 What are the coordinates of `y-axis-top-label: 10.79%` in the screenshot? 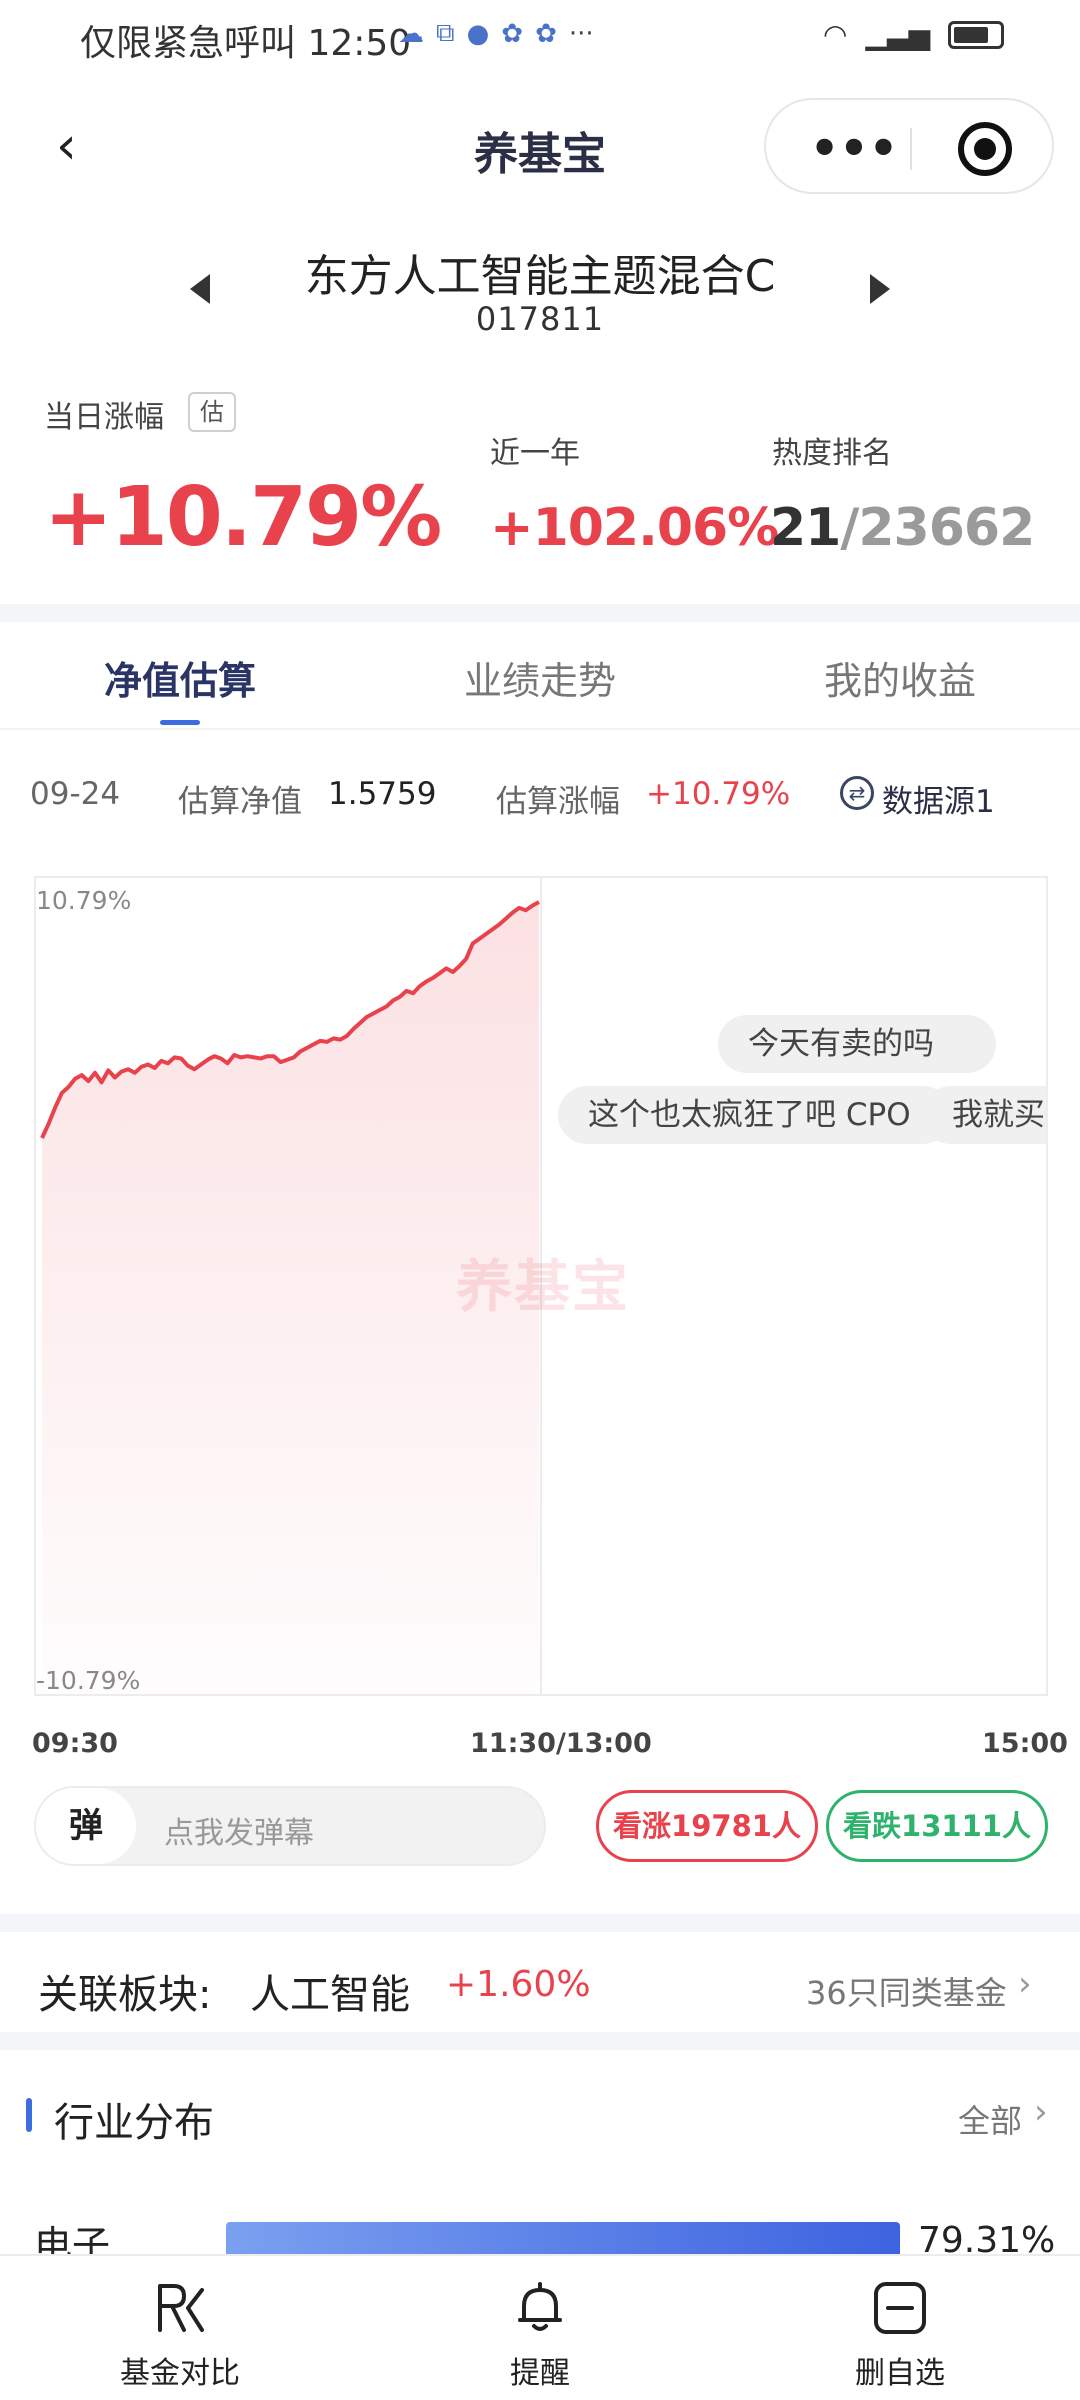 It's located at (84, 900).